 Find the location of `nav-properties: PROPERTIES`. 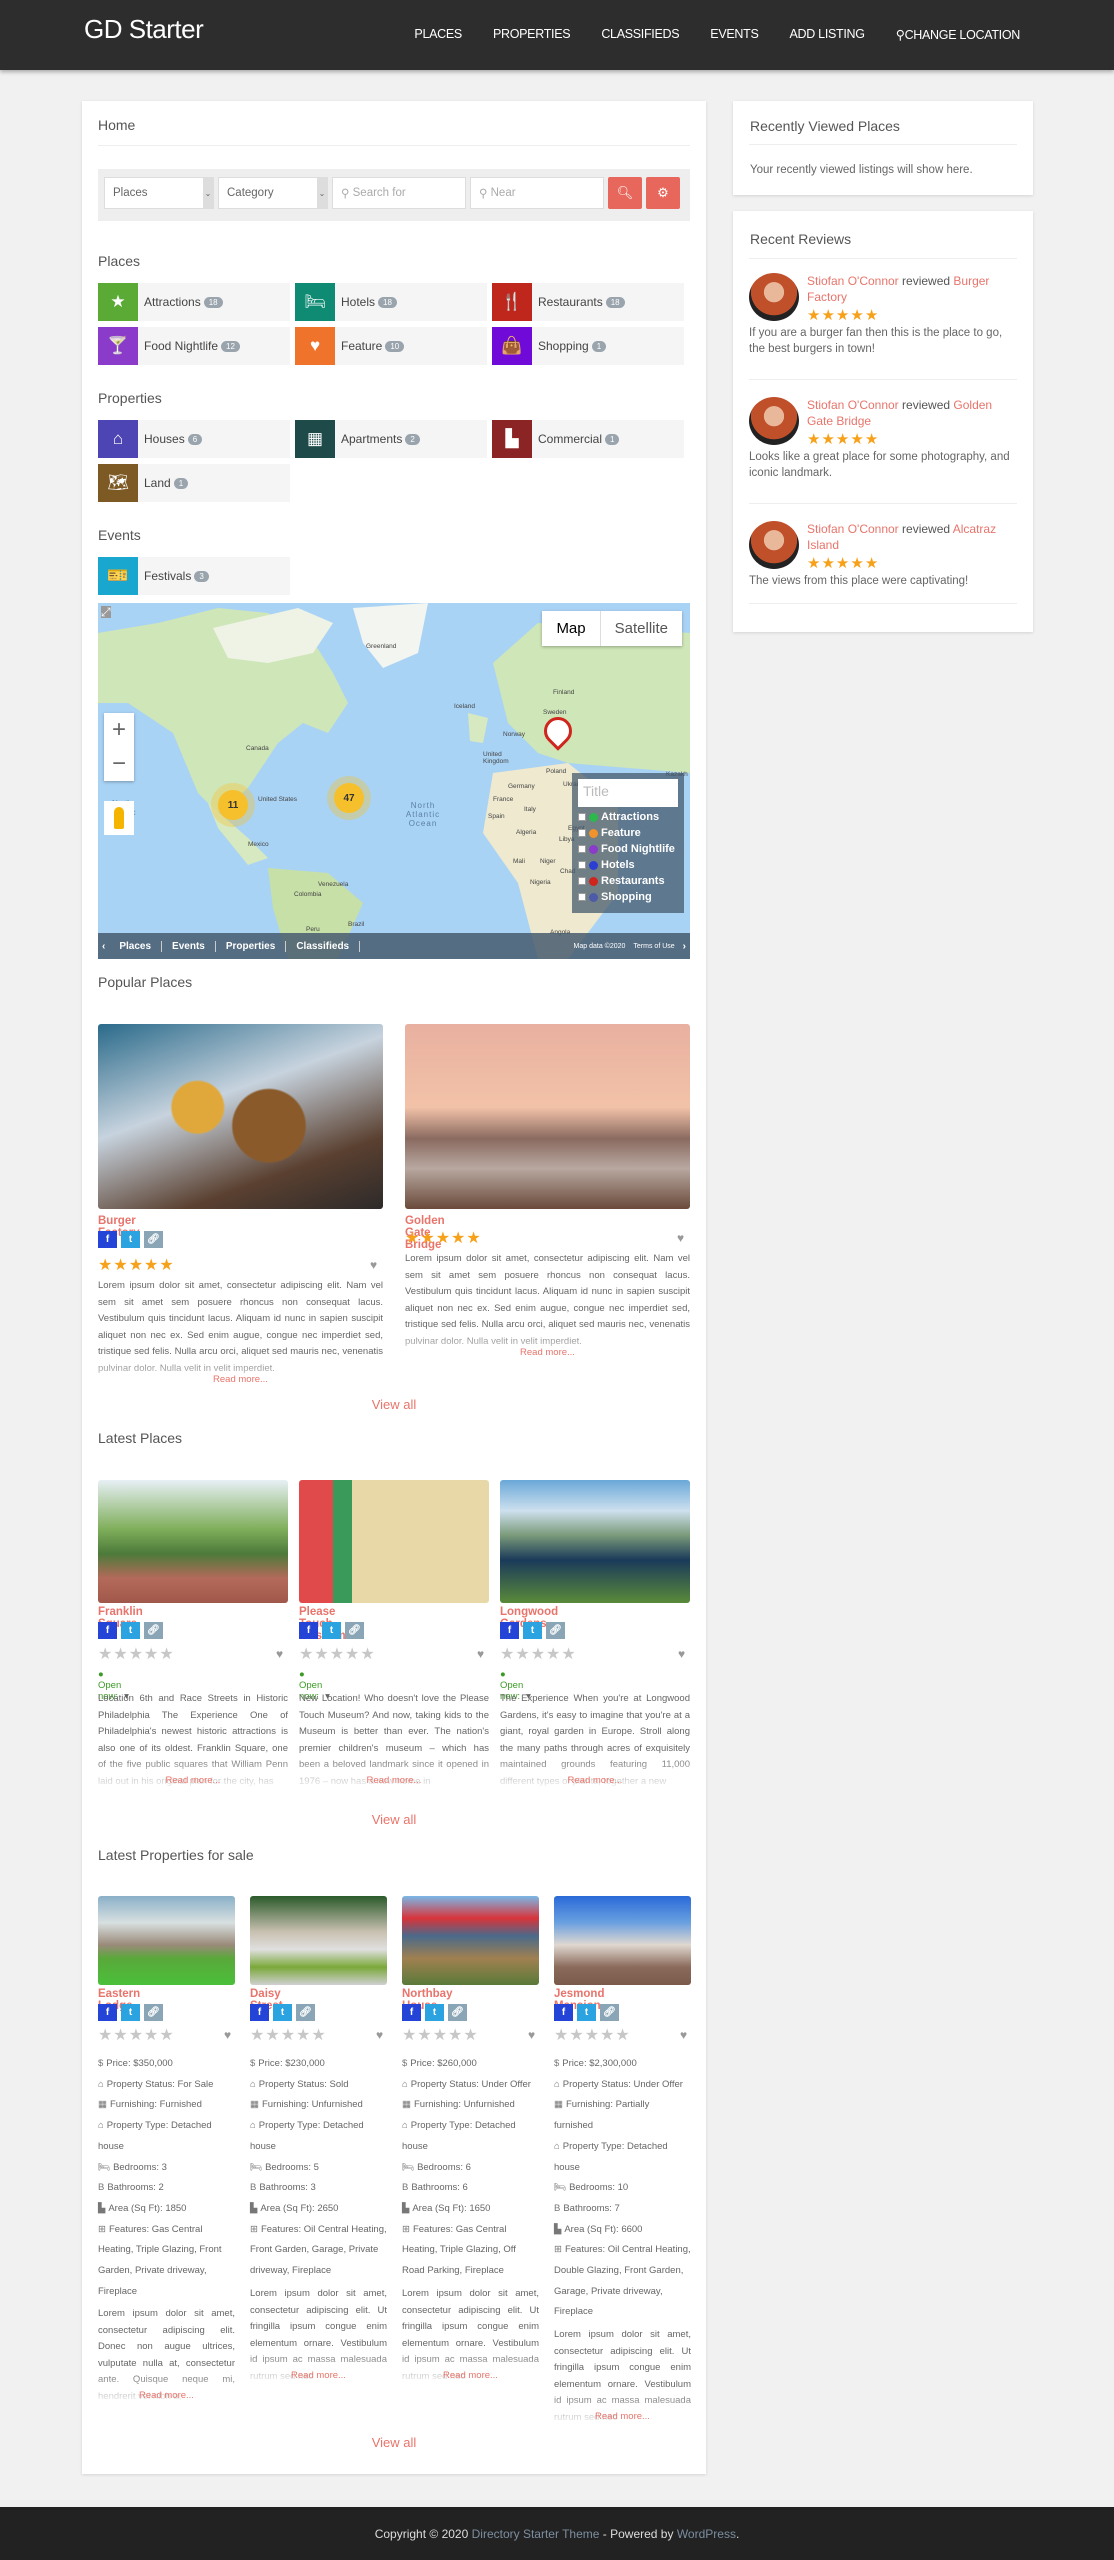

nav-properties: PROPERTIES is located at coordinates (532, 34).